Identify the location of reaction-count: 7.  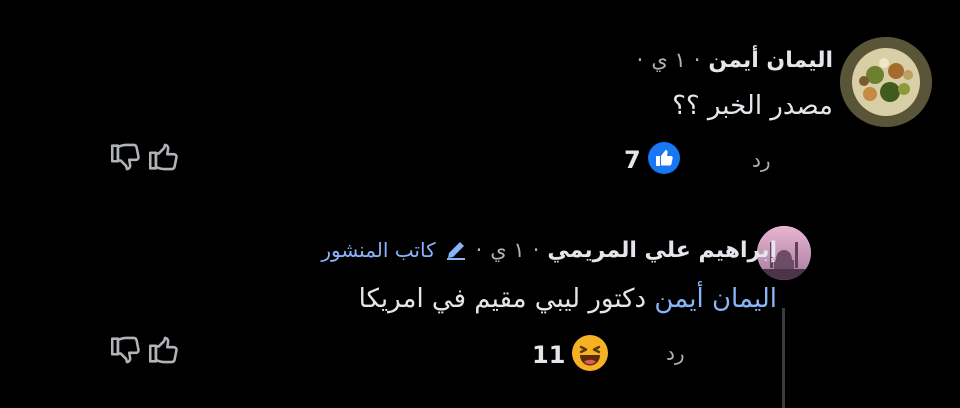
(632, 160).